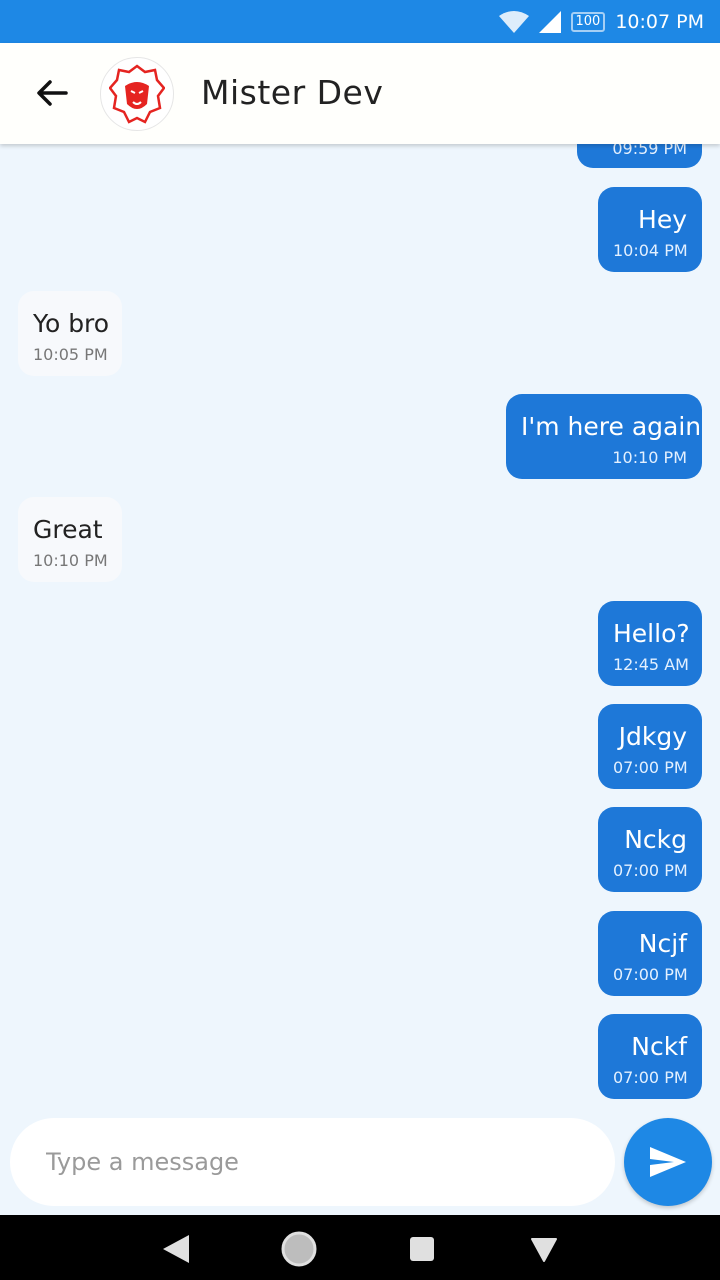 This screenshot has width=720, height=1280. What do you see at coordinates (68, 529) in the screenshot?
I see `message-text: Great` at bounding box center [68, 529].